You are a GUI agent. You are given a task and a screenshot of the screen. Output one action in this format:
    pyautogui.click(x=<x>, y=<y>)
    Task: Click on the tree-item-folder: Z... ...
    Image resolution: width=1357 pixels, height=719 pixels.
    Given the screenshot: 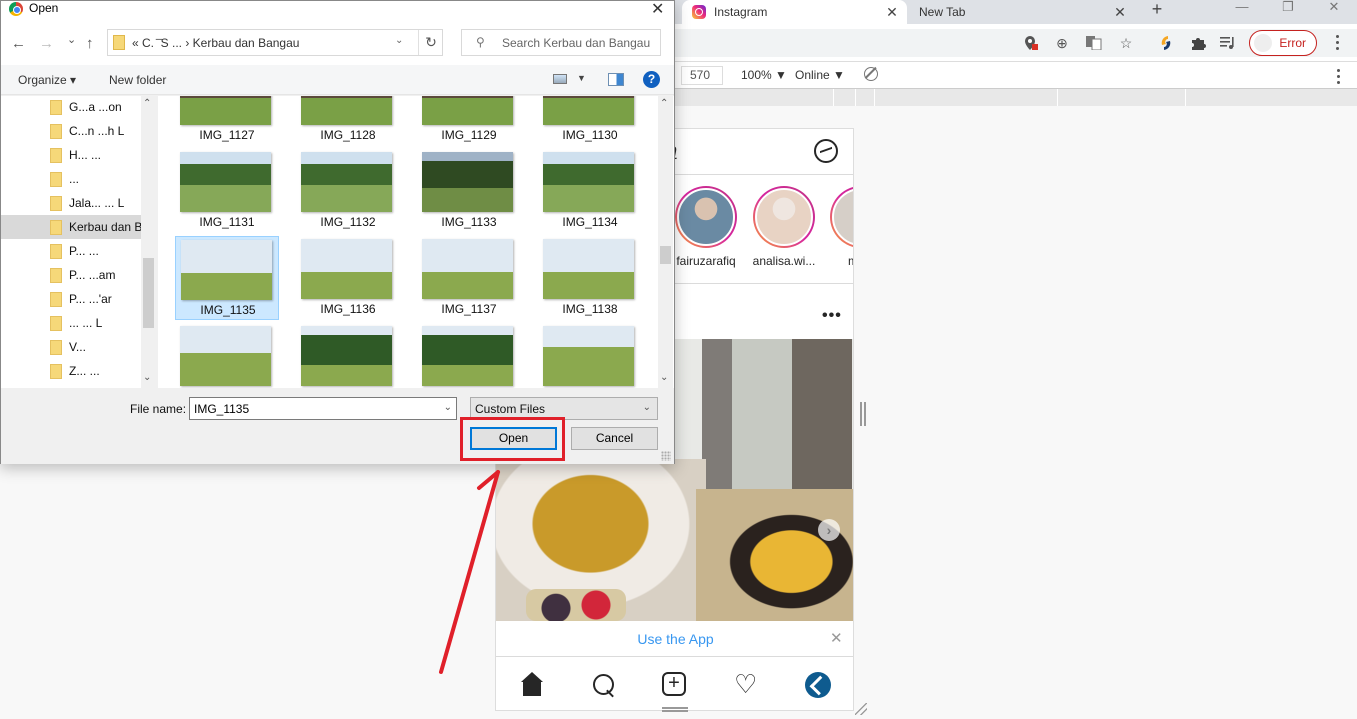 What is the action you would take?
    pyautogui.click(x=71, y=371)
    